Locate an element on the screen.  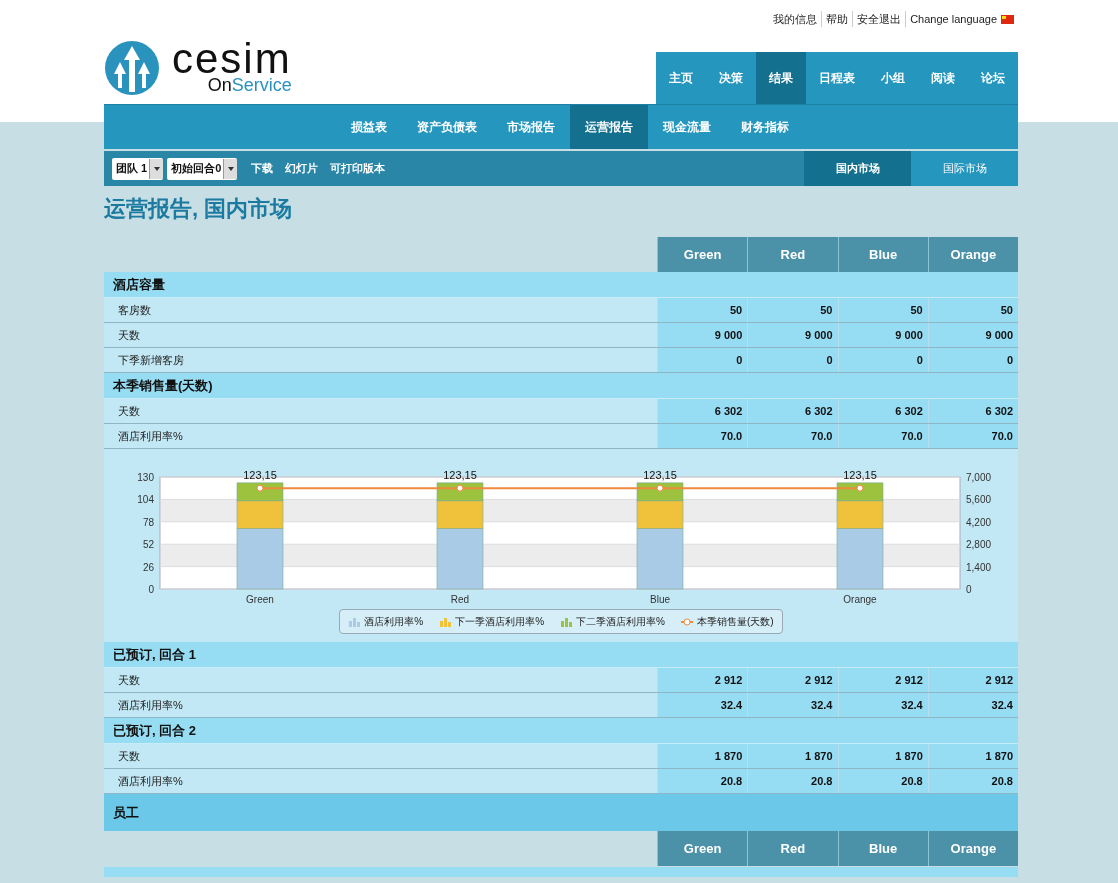
section-heading: 本季销售量(天数) is located at coordinates (561, 386).